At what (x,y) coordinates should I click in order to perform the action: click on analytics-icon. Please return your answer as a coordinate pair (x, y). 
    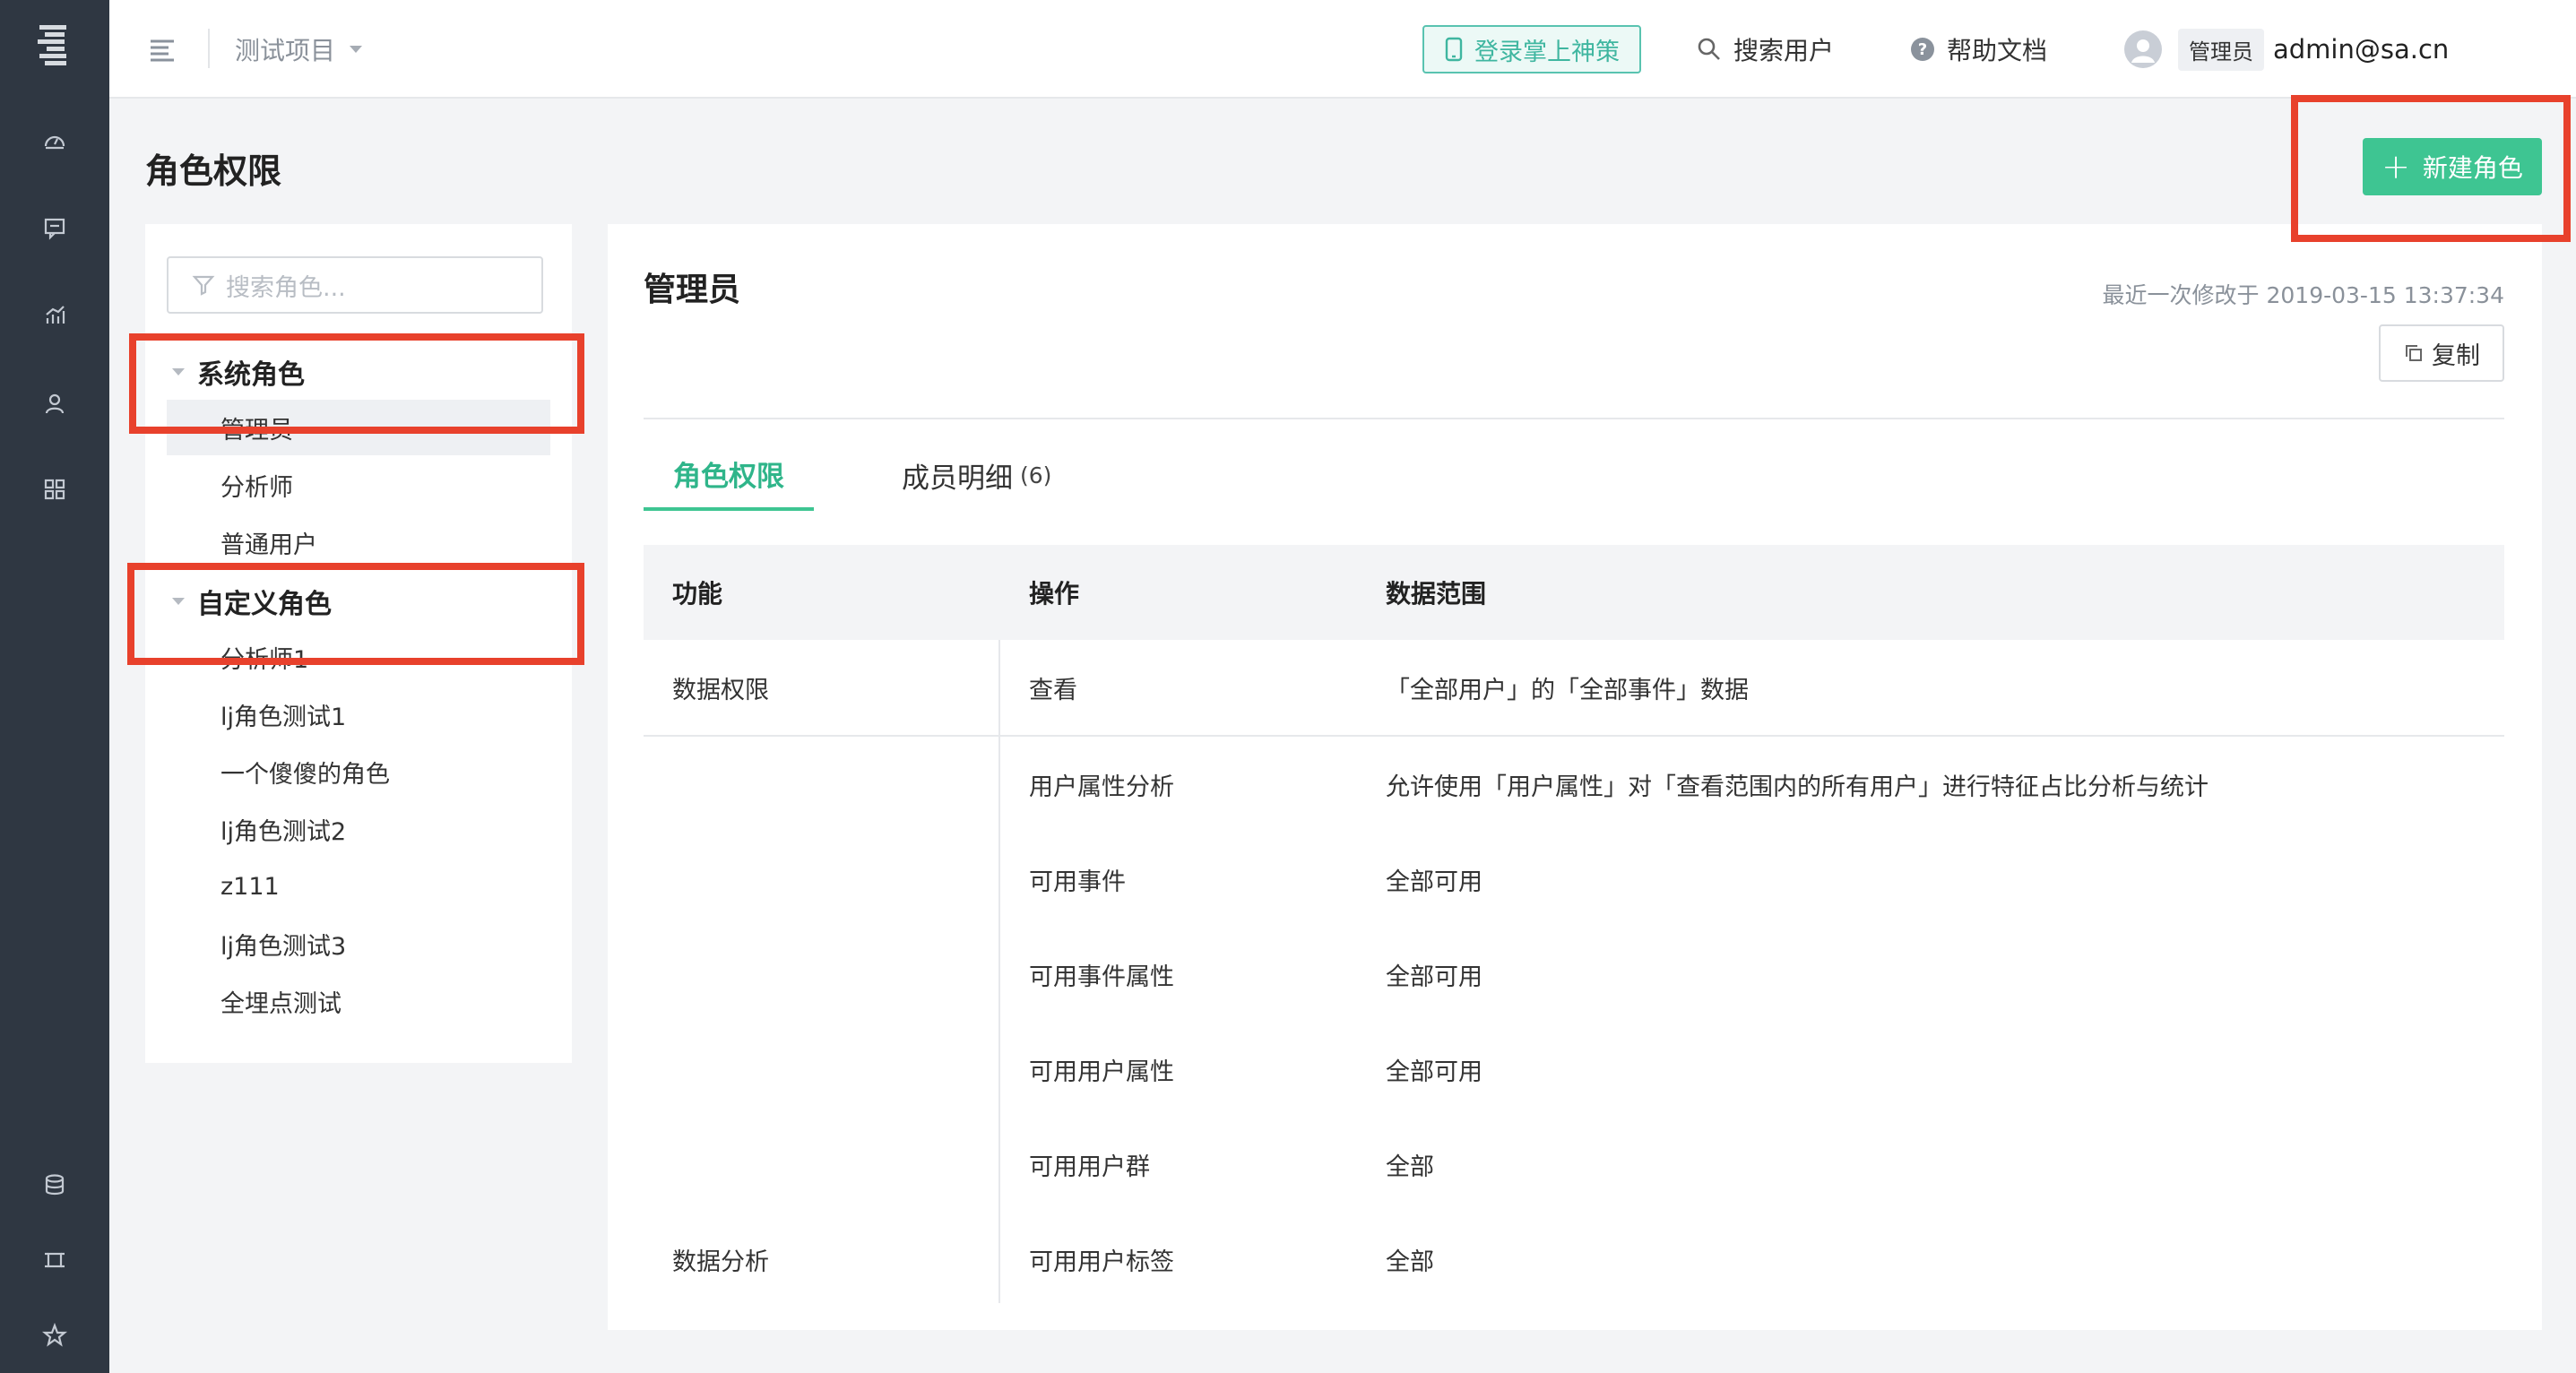
    Looking at the image, I should click on (55, 315).